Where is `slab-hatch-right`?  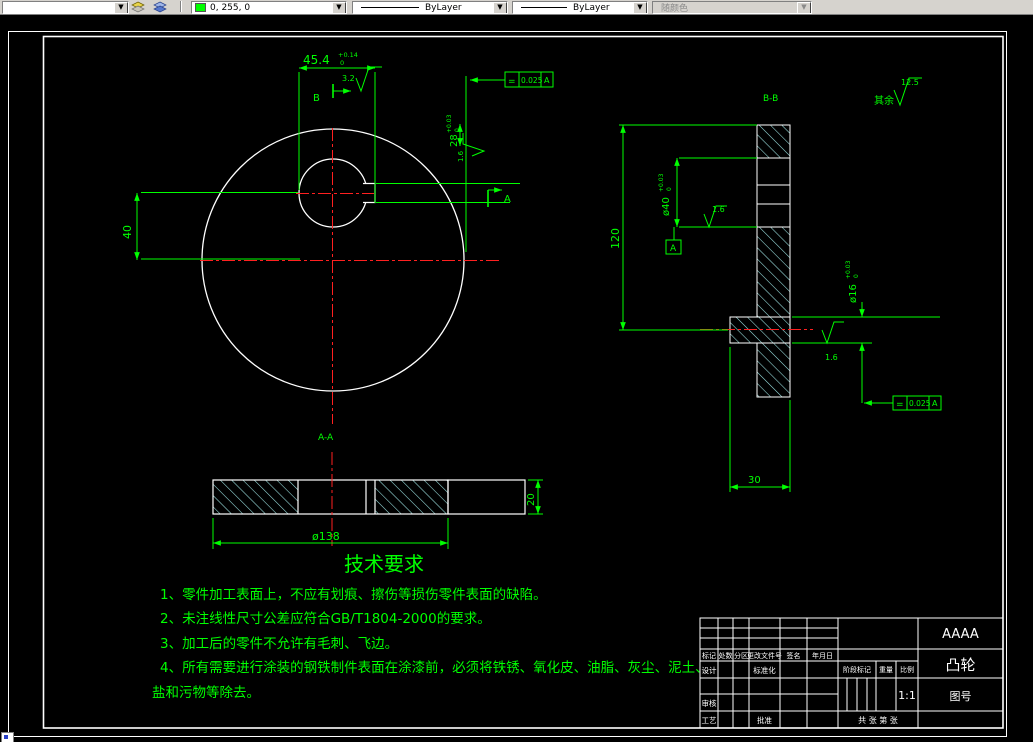
slab-hatch-right is located at coordinates (411, 497).